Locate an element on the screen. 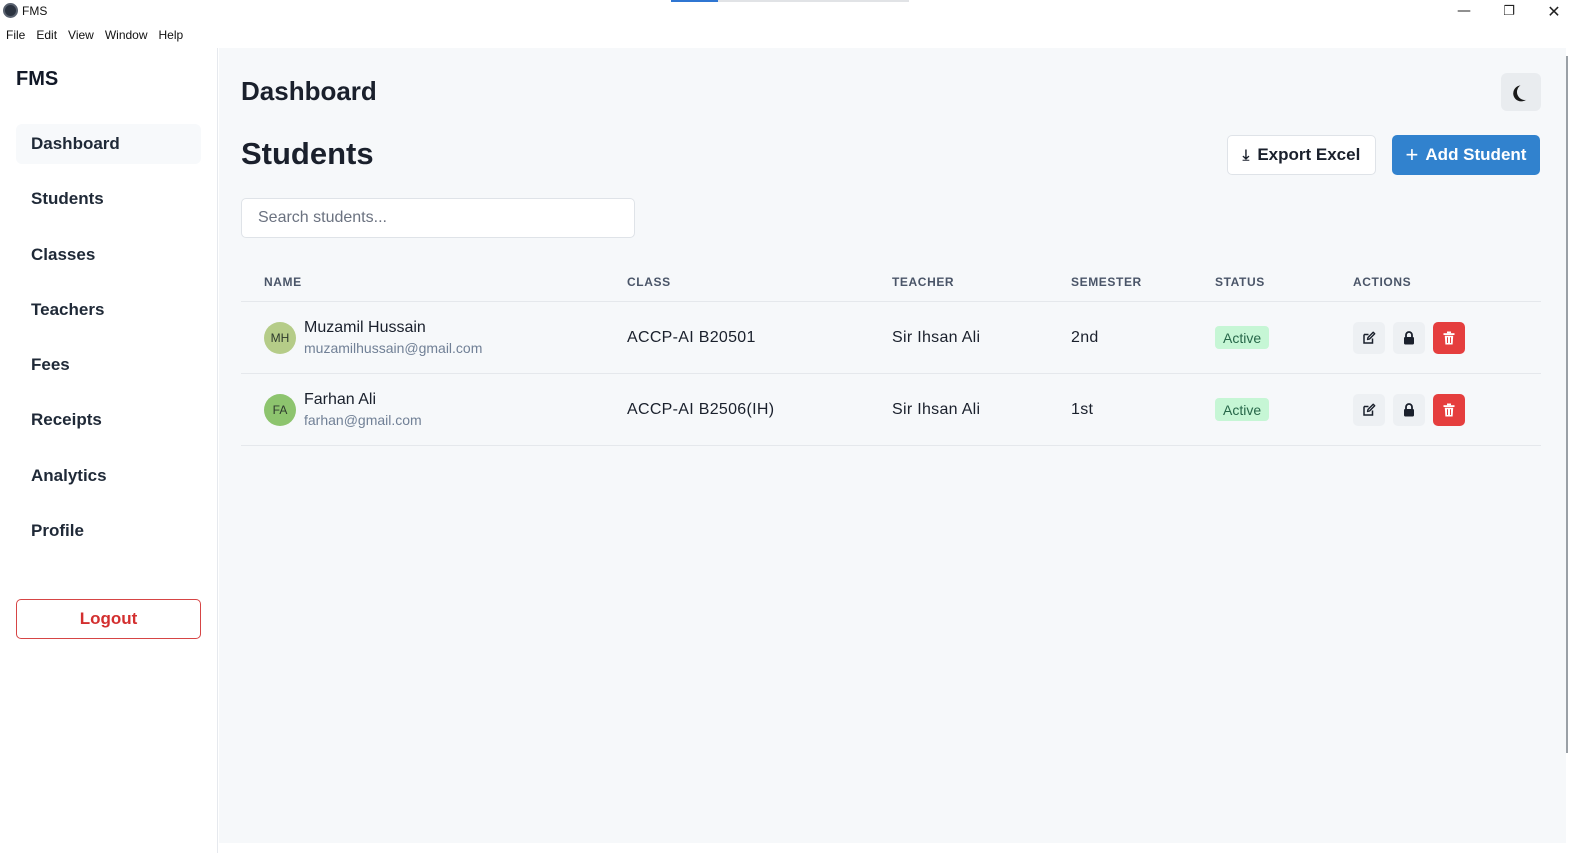 The width and height of the screenshot is (1589, 853). avatar: FA is located at coordinates (280, 410).